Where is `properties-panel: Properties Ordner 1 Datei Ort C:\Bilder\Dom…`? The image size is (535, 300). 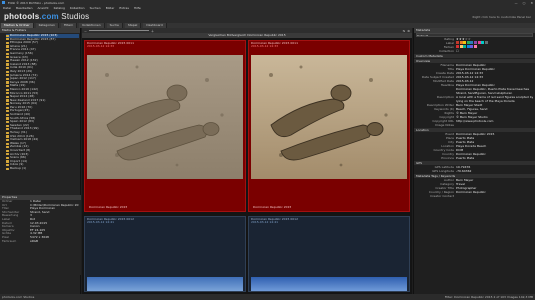
properties-panel: Properties Ordner 1 Datei Ort C:\Bilder\Dom… is located at coordinates (40, 235).